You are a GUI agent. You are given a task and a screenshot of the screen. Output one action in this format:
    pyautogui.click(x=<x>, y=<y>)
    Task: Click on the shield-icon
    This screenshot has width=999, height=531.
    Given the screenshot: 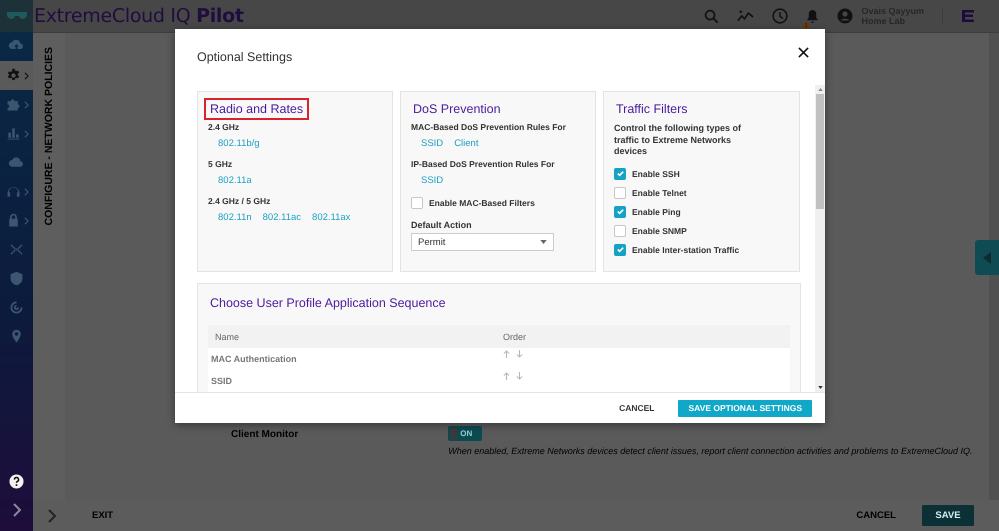 What is the action you would take?
    pyautogui.click(x=16, y=278)
    